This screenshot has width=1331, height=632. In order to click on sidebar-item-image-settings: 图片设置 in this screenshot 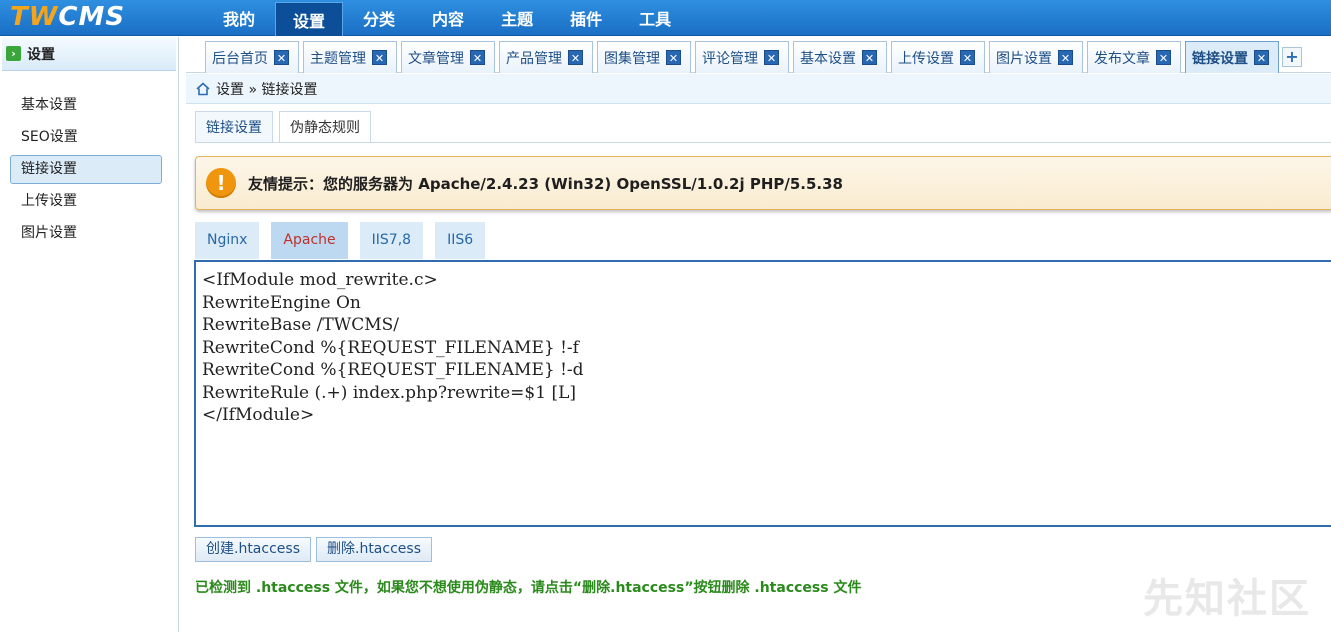, I will do `click(86, 233)`.